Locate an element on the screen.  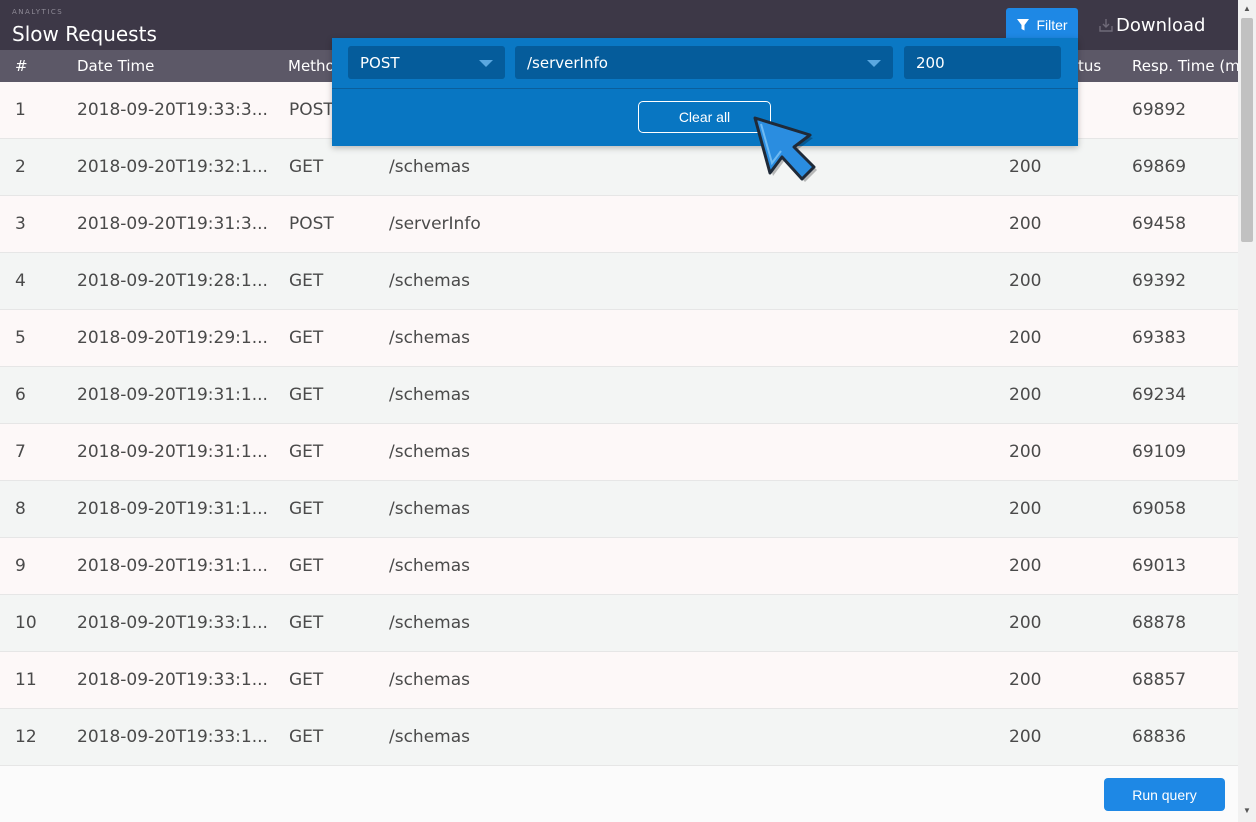
filter-button: Filter is located at coordinates (1042, 25).